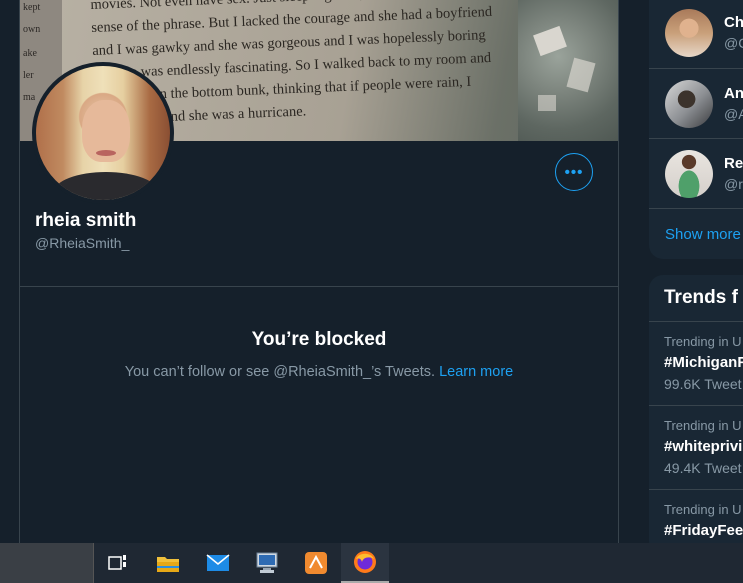  What do you see at coordinates (106, 153) in the screenshot?
I see `avatar-lips` at bounding box center [106, 153].